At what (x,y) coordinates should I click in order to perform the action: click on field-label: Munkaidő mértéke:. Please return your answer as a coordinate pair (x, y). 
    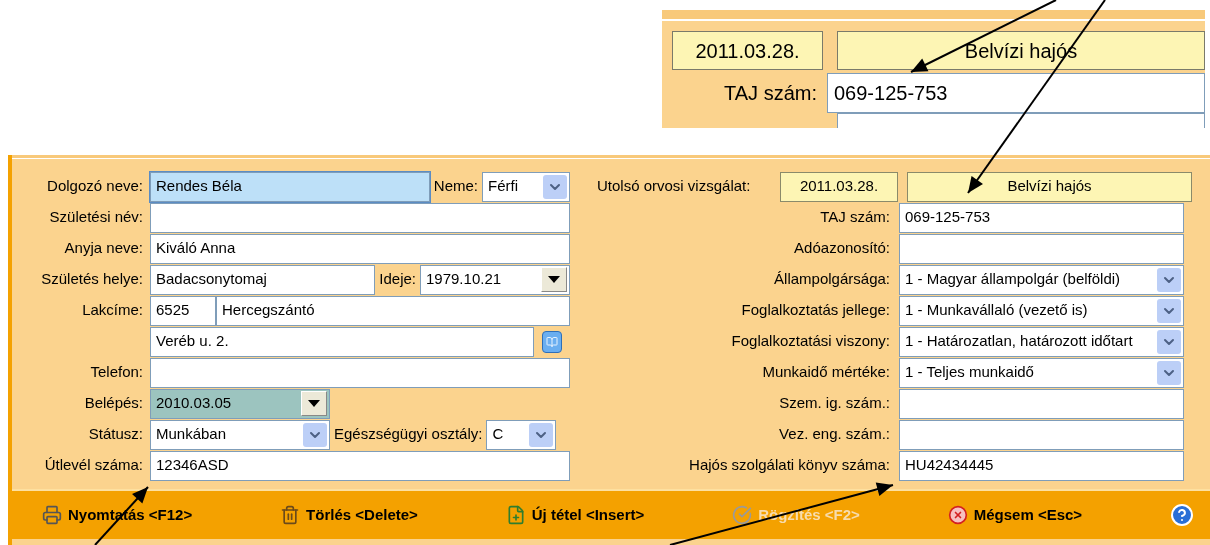
    Looking at the image, I should click on (826, 372).